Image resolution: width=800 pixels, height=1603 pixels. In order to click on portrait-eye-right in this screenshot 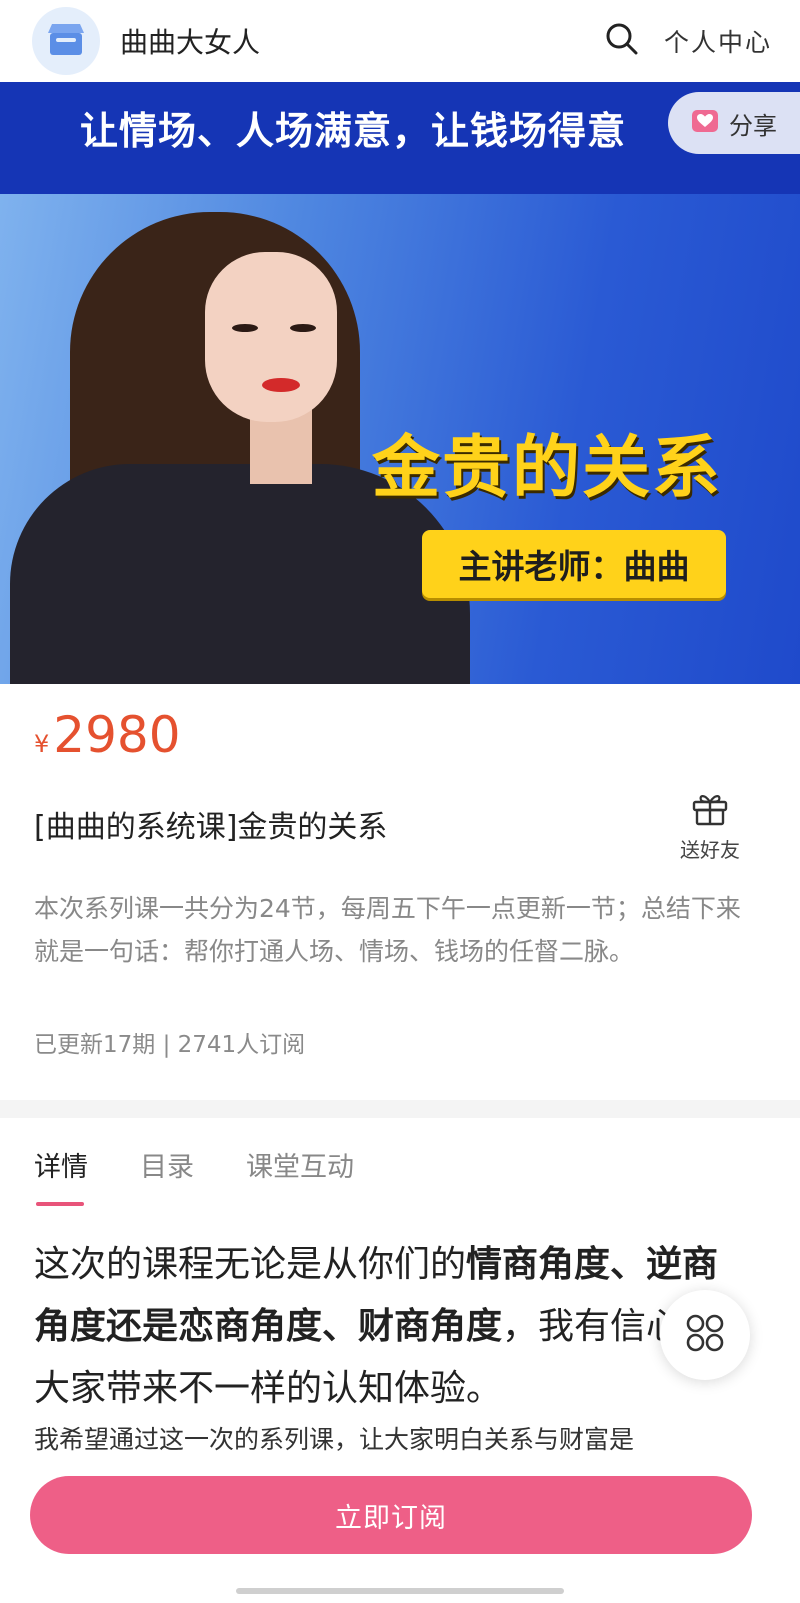, I will do `click(303, 328)`.